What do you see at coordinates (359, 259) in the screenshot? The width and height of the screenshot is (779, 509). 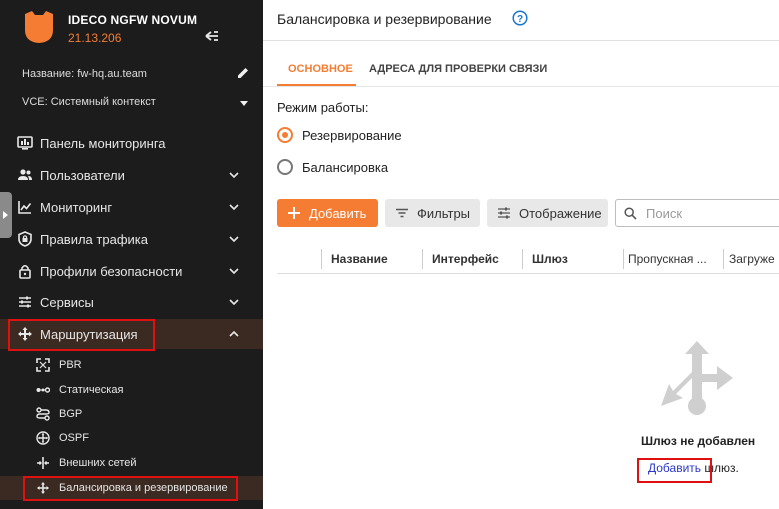 I see `column-header-name: Название` at bounding box center [359, 259].